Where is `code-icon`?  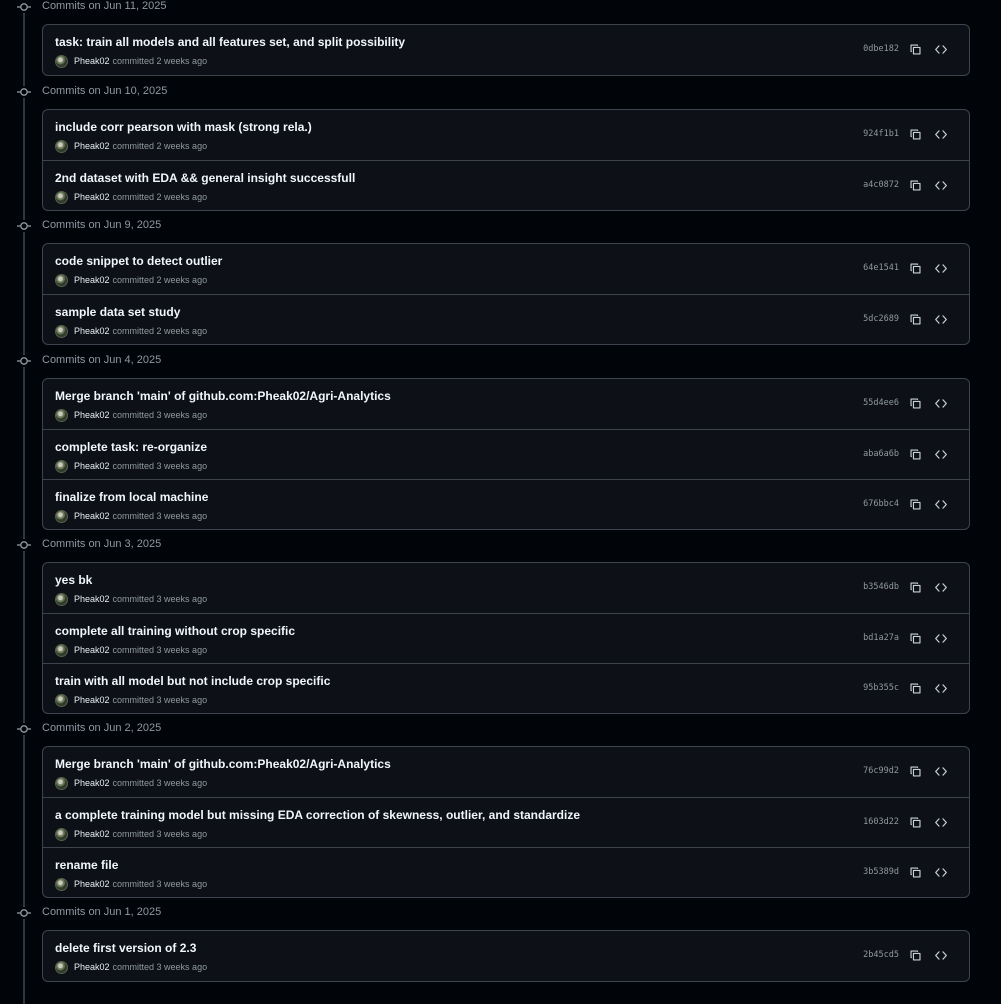
code-icon is located at coordinates (941, 454).